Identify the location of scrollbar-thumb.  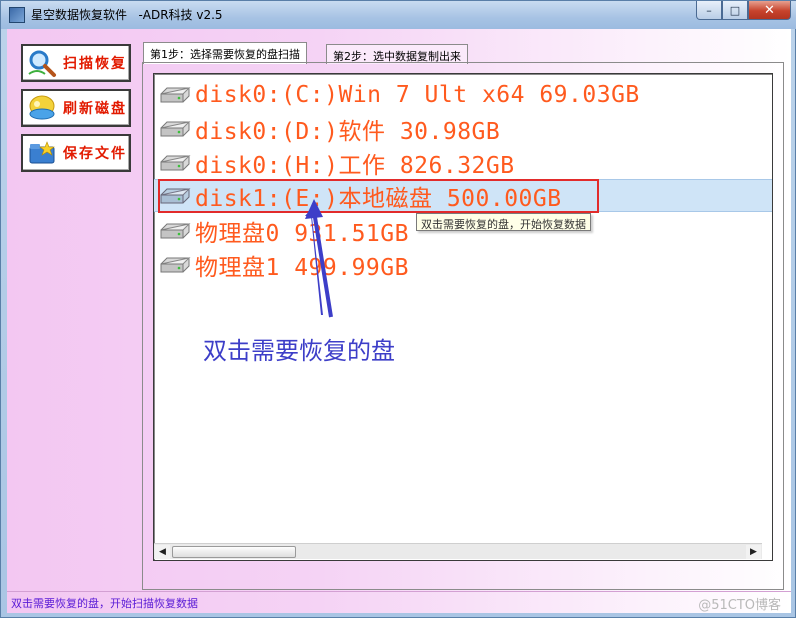
(234, 552).